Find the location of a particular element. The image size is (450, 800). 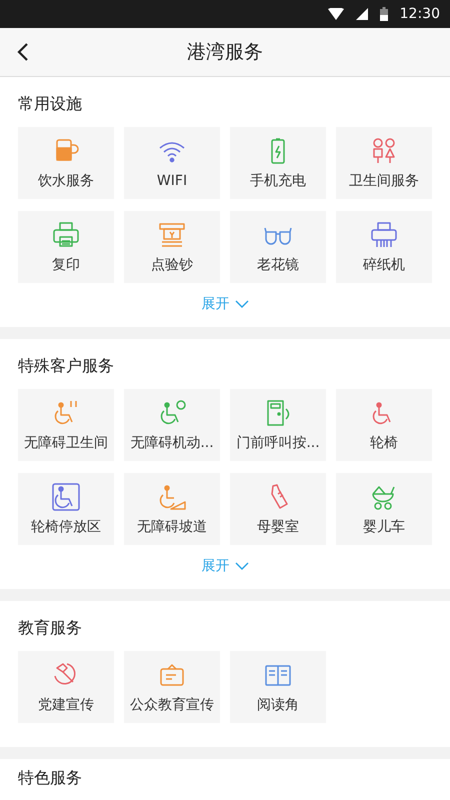

battery-icon is located at coordinates (384, 14).